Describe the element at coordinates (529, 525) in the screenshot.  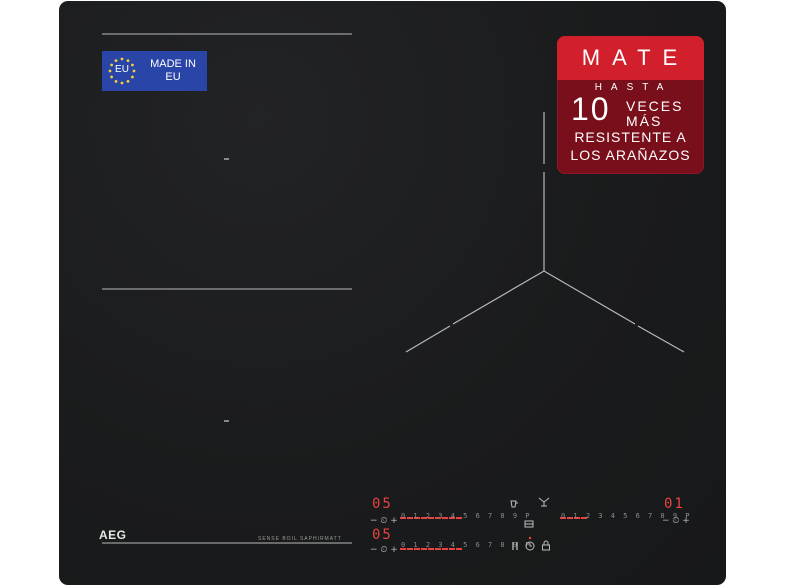
I see `bridge-icon` at that location.